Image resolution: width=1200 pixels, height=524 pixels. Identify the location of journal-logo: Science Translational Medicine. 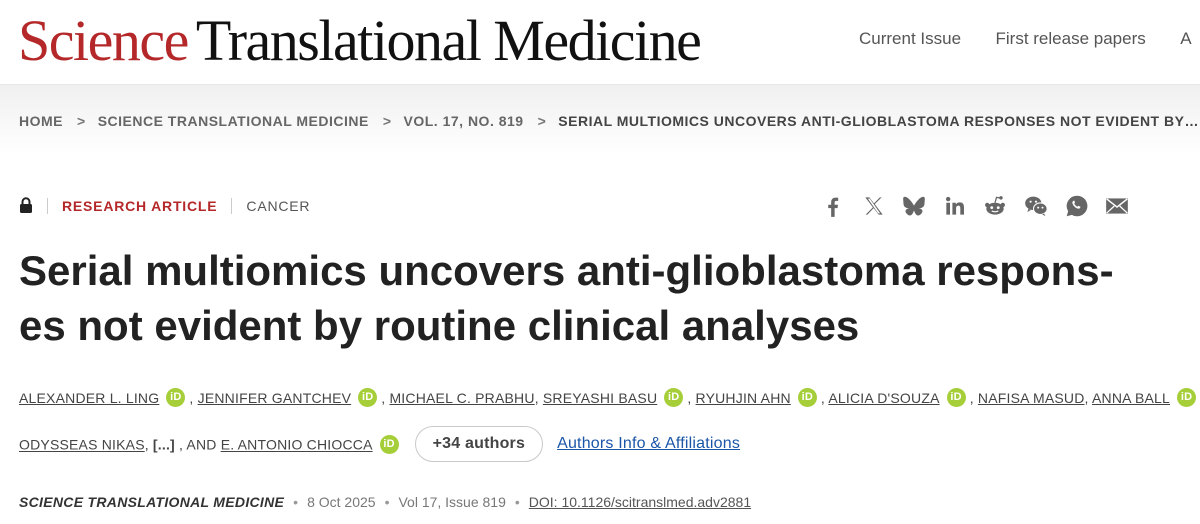
(360, 41).